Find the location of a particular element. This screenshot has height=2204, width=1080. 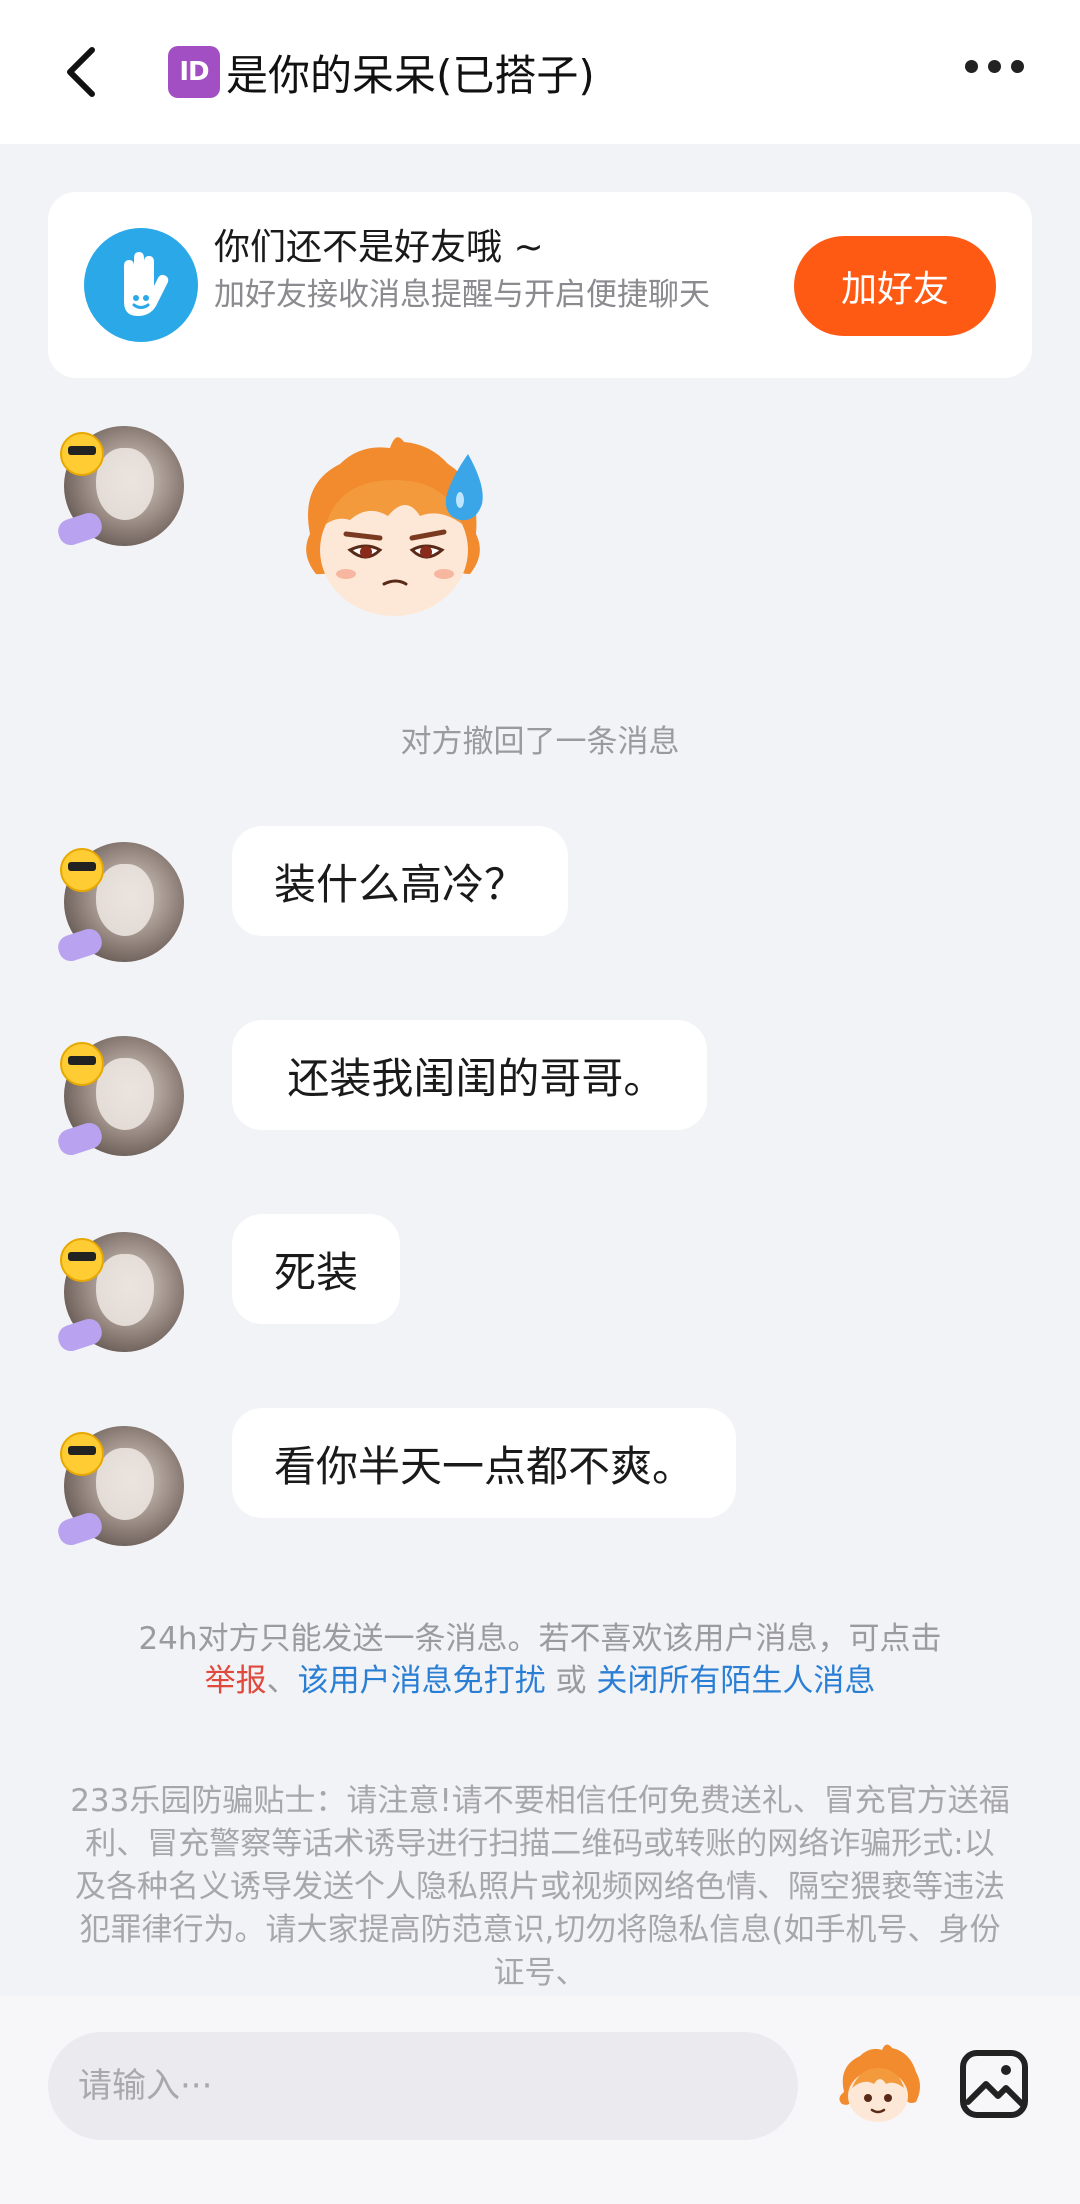

report-link: 举报 is located at coordinates (236, 1681).